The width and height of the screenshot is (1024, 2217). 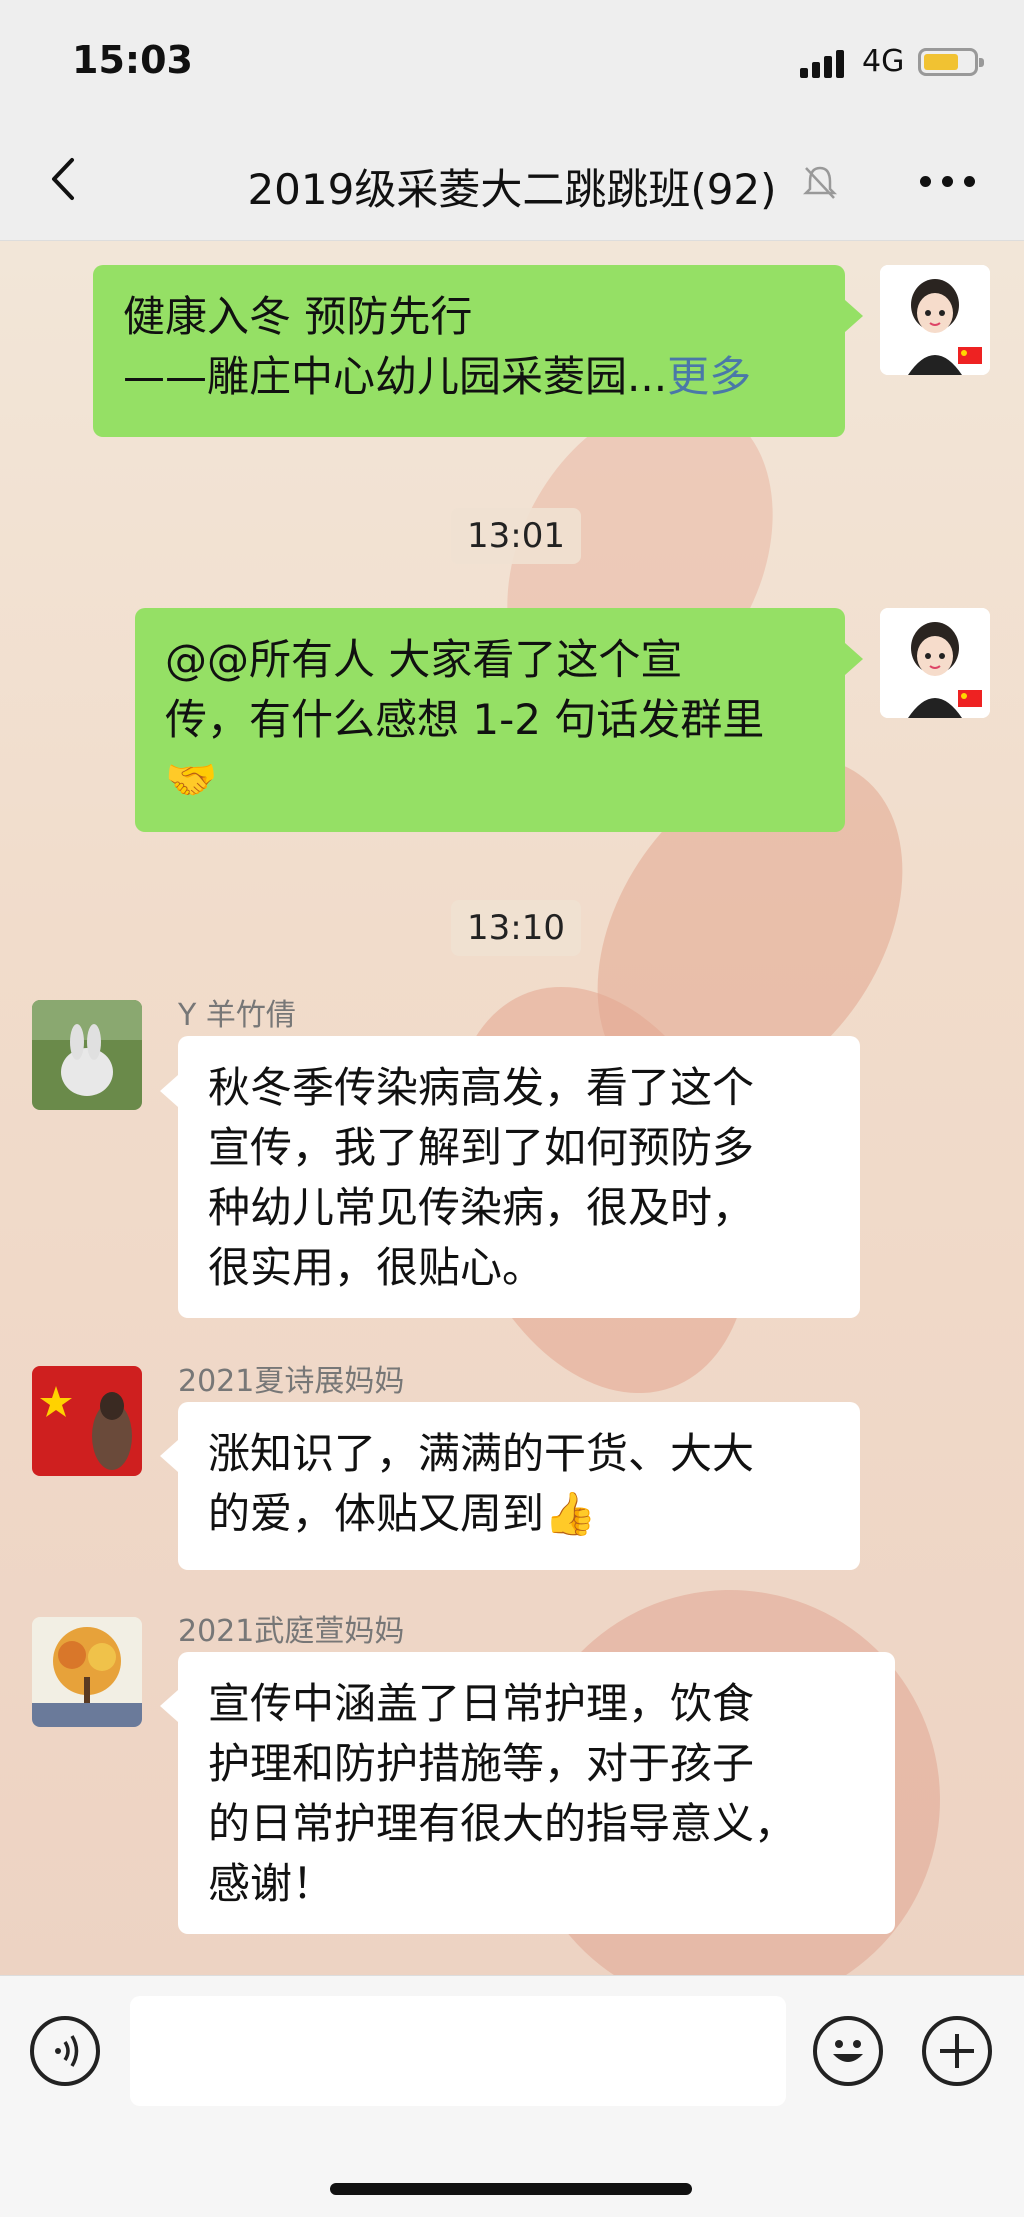 What do you see at coordinates (481, 1147) in the screenshot?
I see `message-text: 宣传，我了解到了如何预防多` at bounding box center [481, 1147].